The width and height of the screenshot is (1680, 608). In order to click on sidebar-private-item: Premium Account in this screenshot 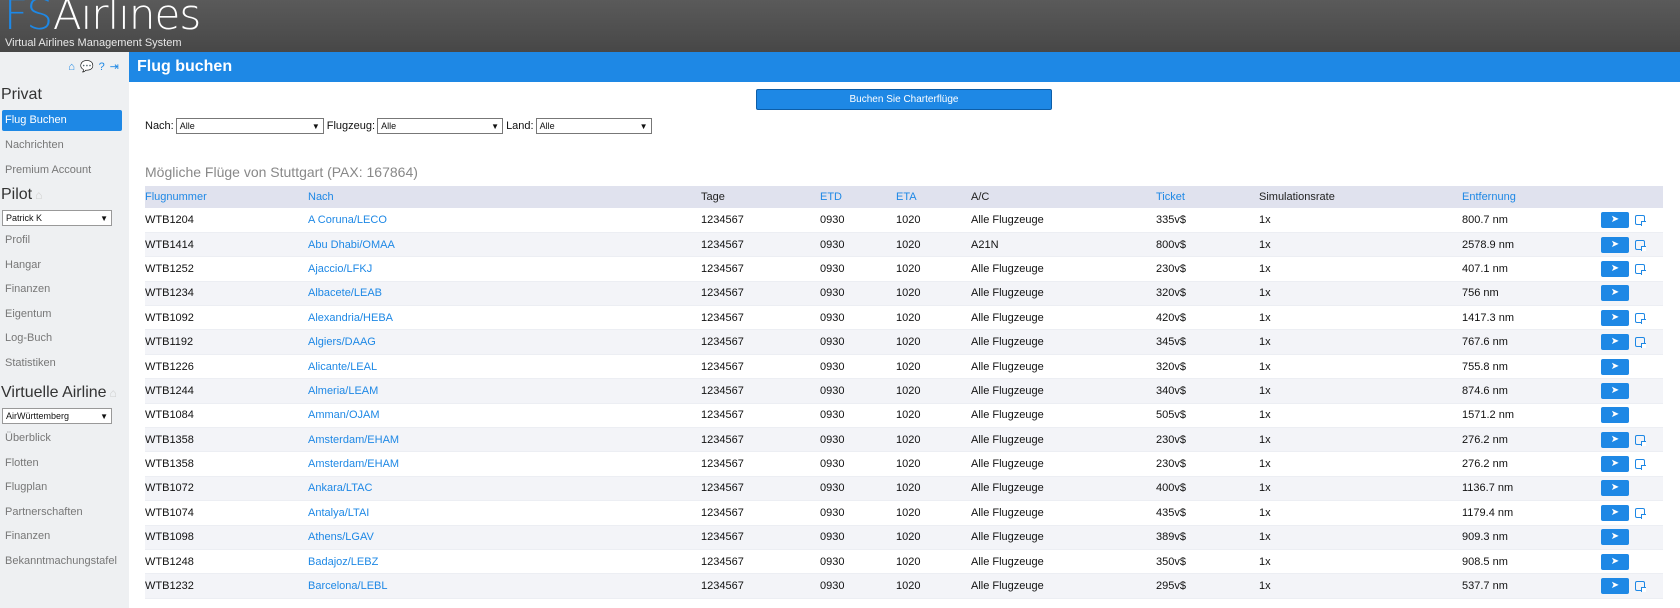, I will do `click(64, 170)`.